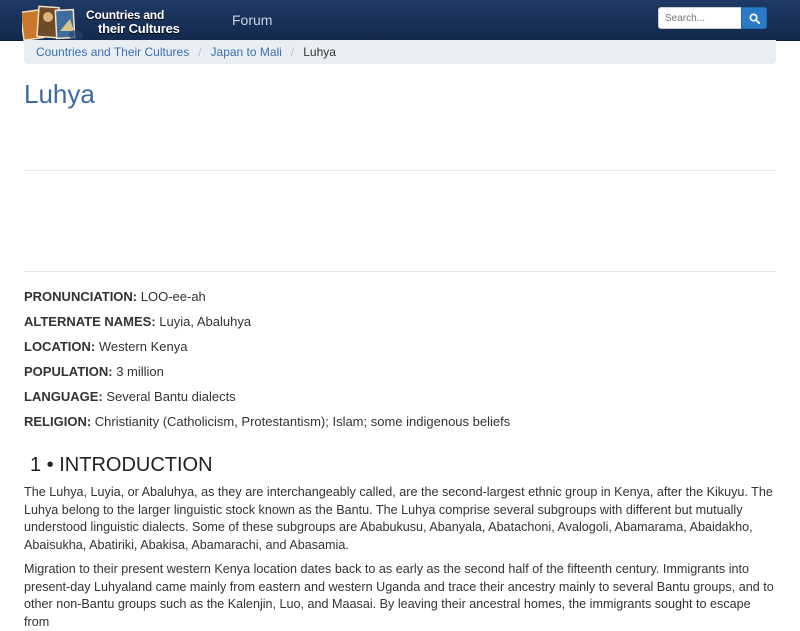 The height and width of the screenshot is (631, 800). Describe the element at coordinates (139, 28) in the screenshot. I see `logo-line-2: their Cultures` at that location.